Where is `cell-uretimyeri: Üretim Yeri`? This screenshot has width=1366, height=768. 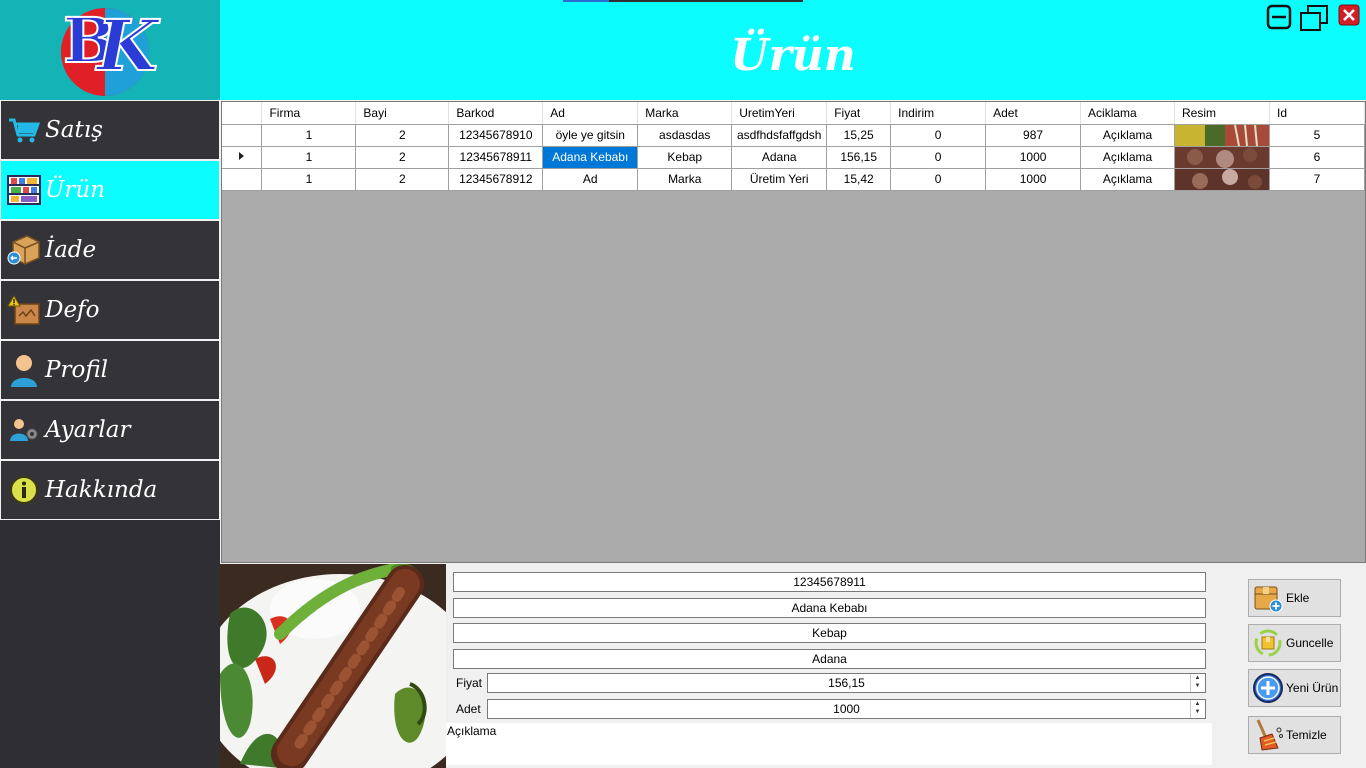 cell-uretimyeri: Üretim Yeri is located at coordinates (779, 179).